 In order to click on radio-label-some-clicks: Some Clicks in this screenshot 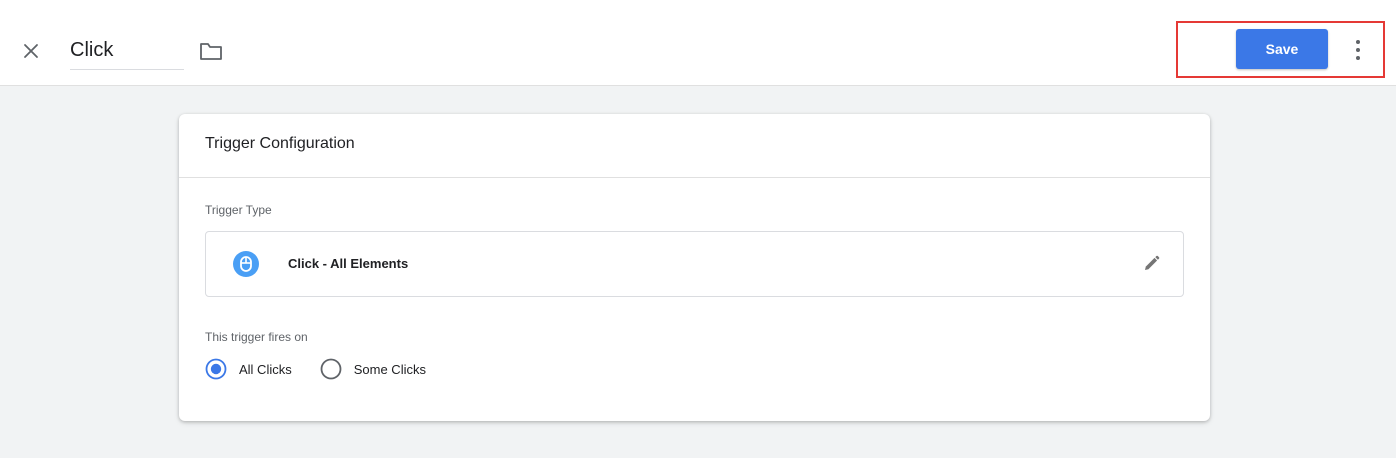, I will do `click(389, 369)`.